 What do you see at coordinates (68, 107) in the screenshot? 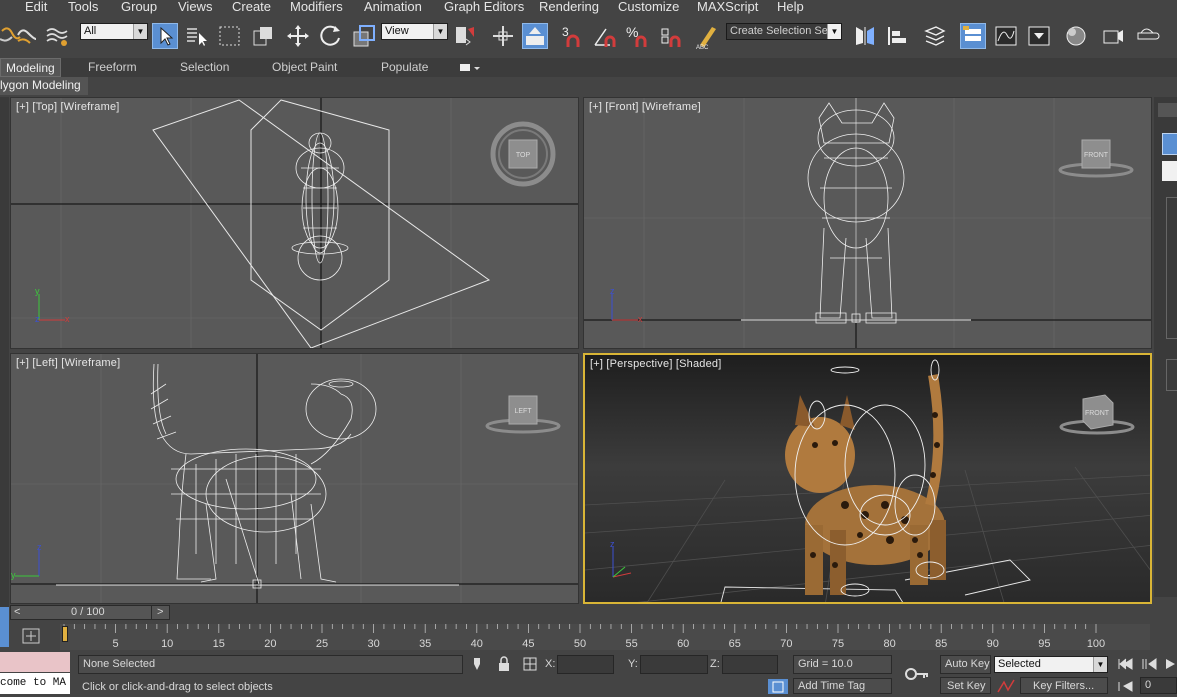
I see `viewport-label-top: [+] [Top] [Wireframe]` at bounding box center [68, 107].